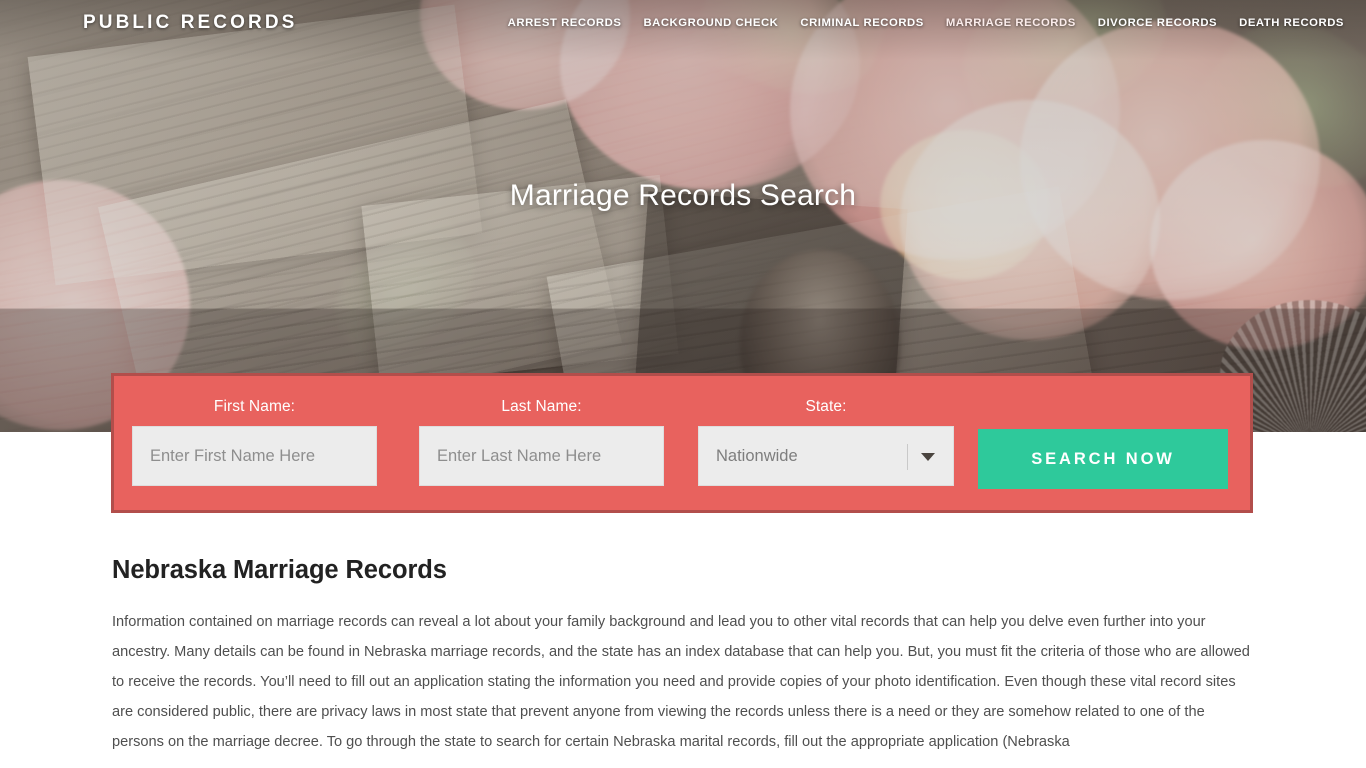 This screenshot has width=1366, height=768. I want to click on hero-title: Marriage Records Search, so click(683, 195).